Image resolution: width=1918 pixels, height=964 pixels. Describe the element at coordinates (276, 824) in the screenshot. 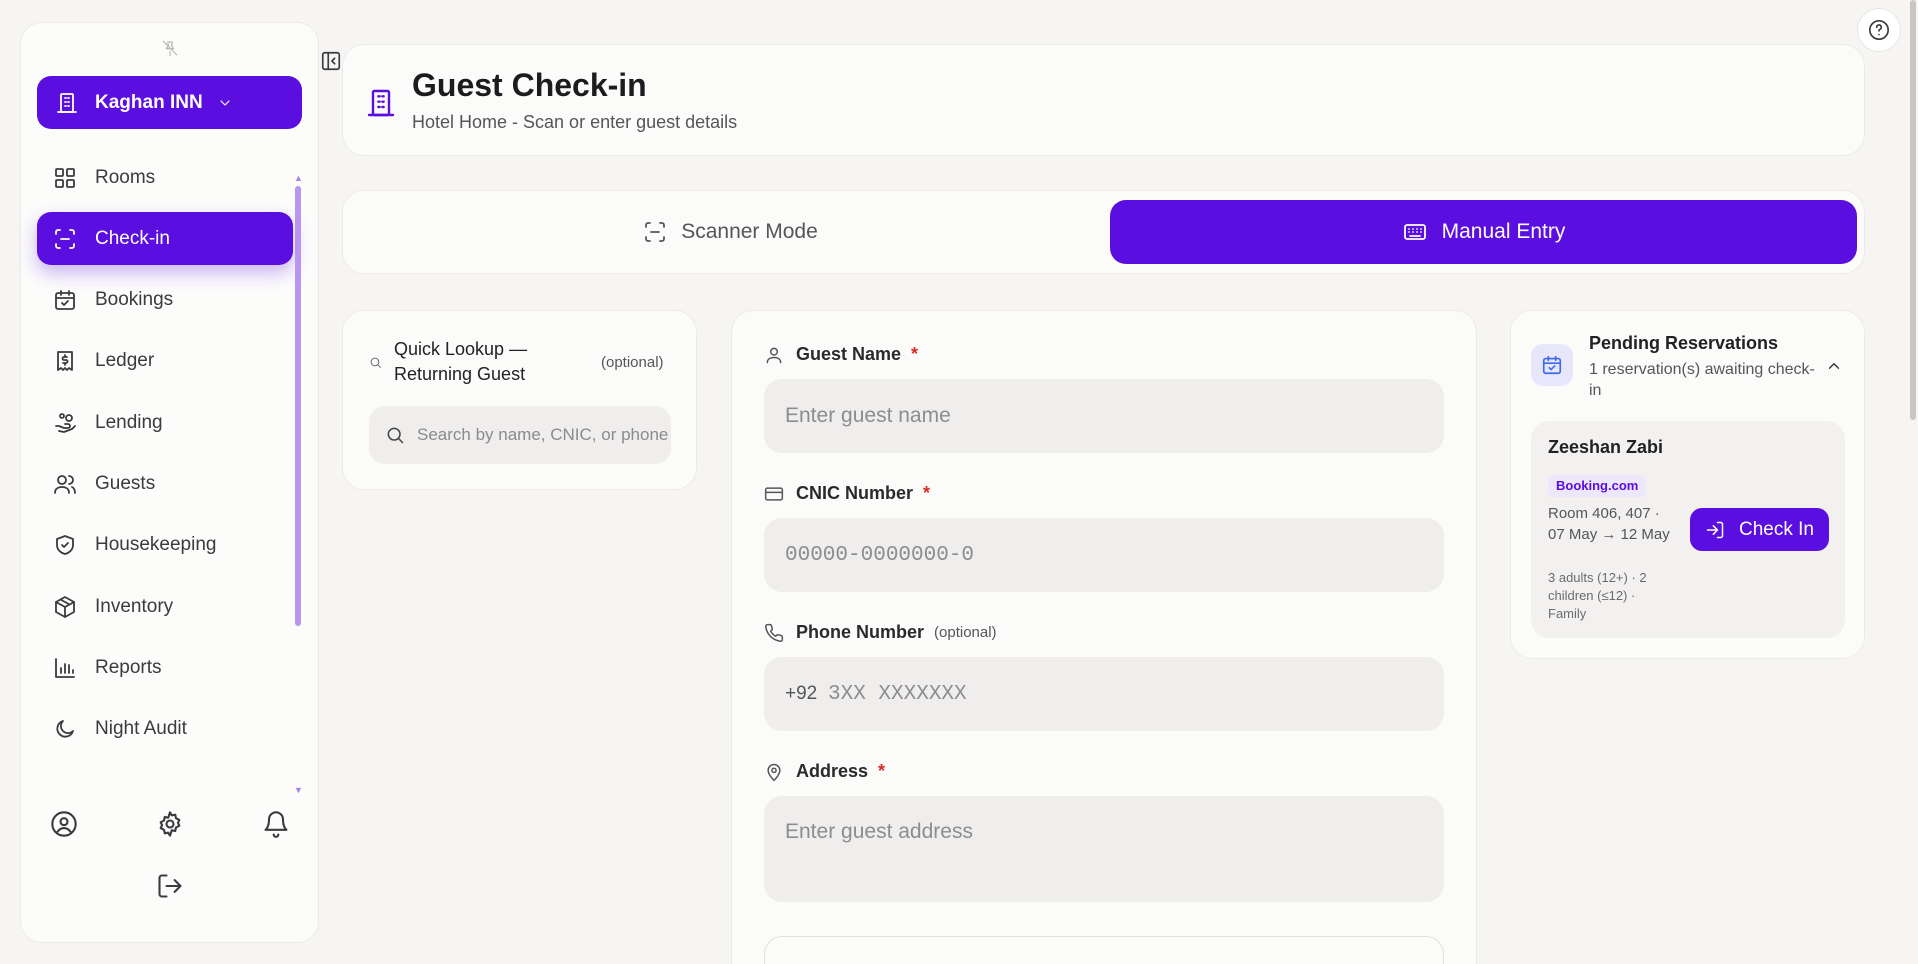

I see `bell-icon` at that location.